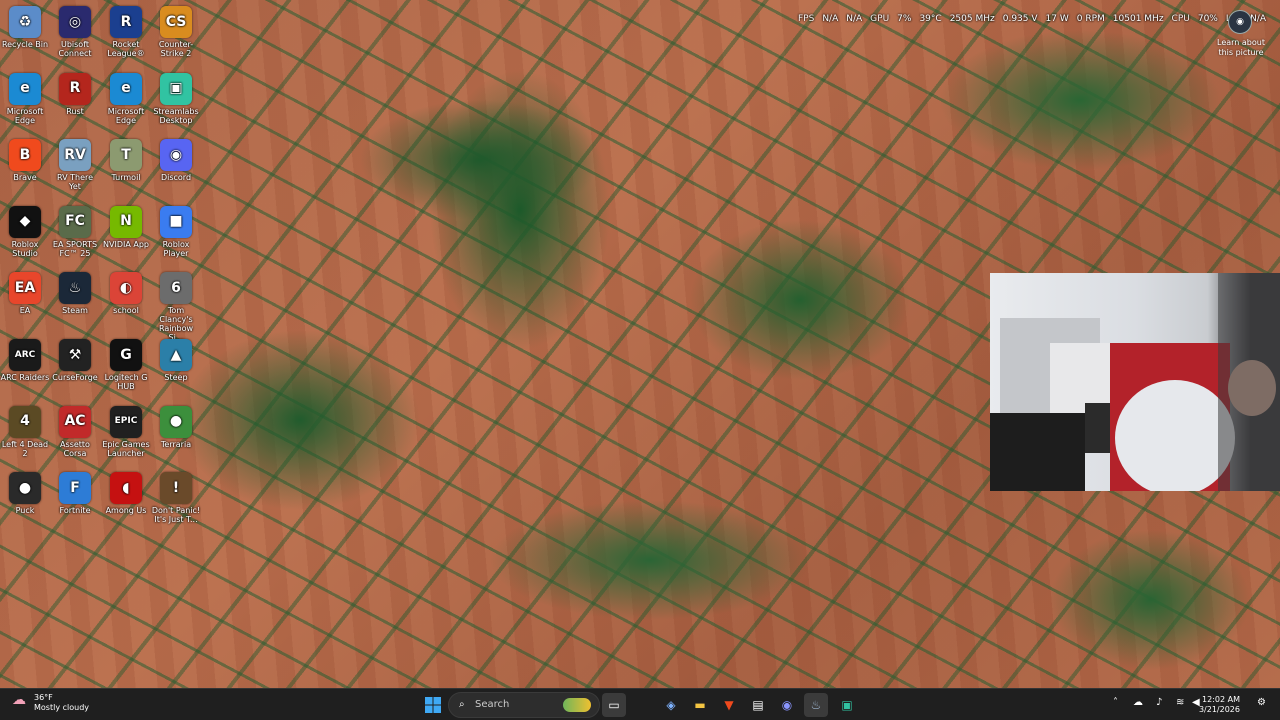  I want to click on task-view-icon: ▭, so click(614, 705).